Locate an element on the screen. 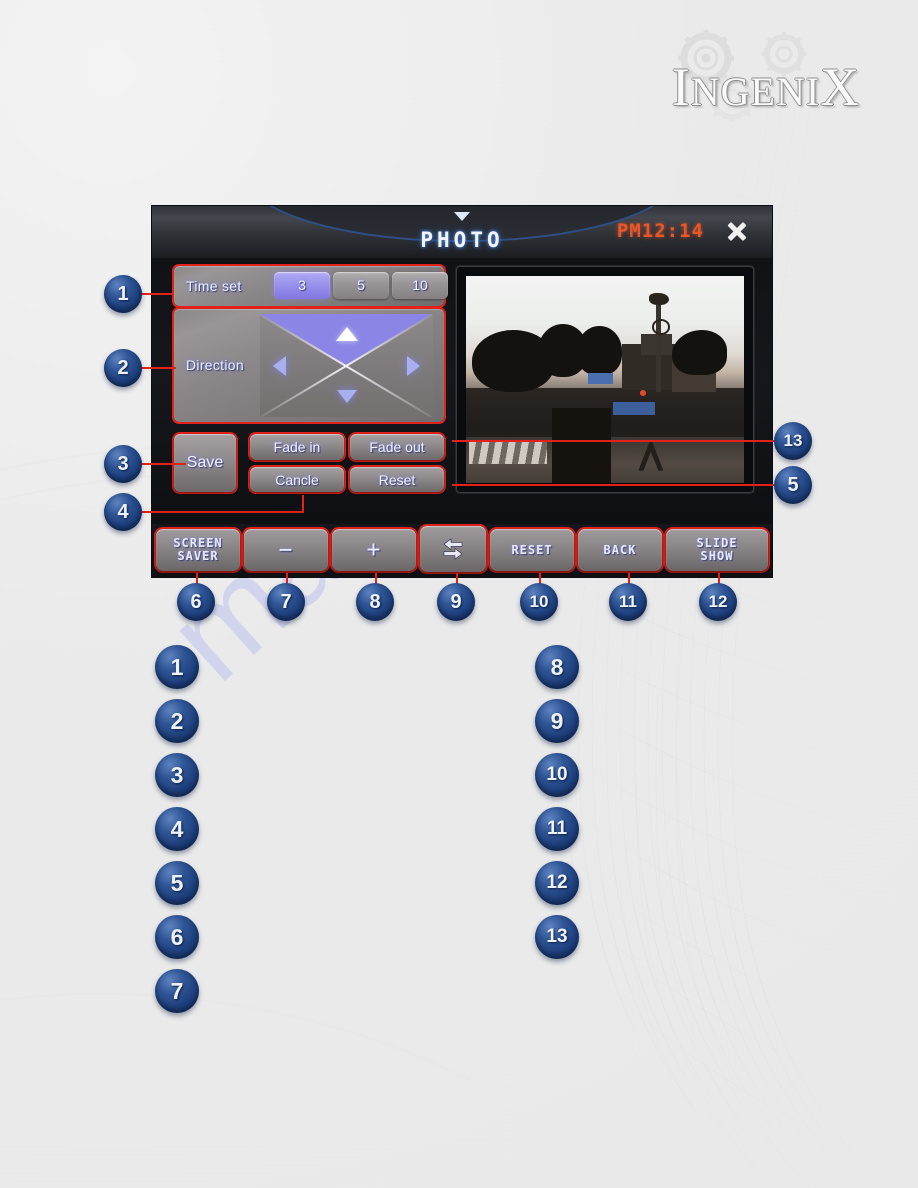  arrow-up-icon is located at coordinates (346, 334).